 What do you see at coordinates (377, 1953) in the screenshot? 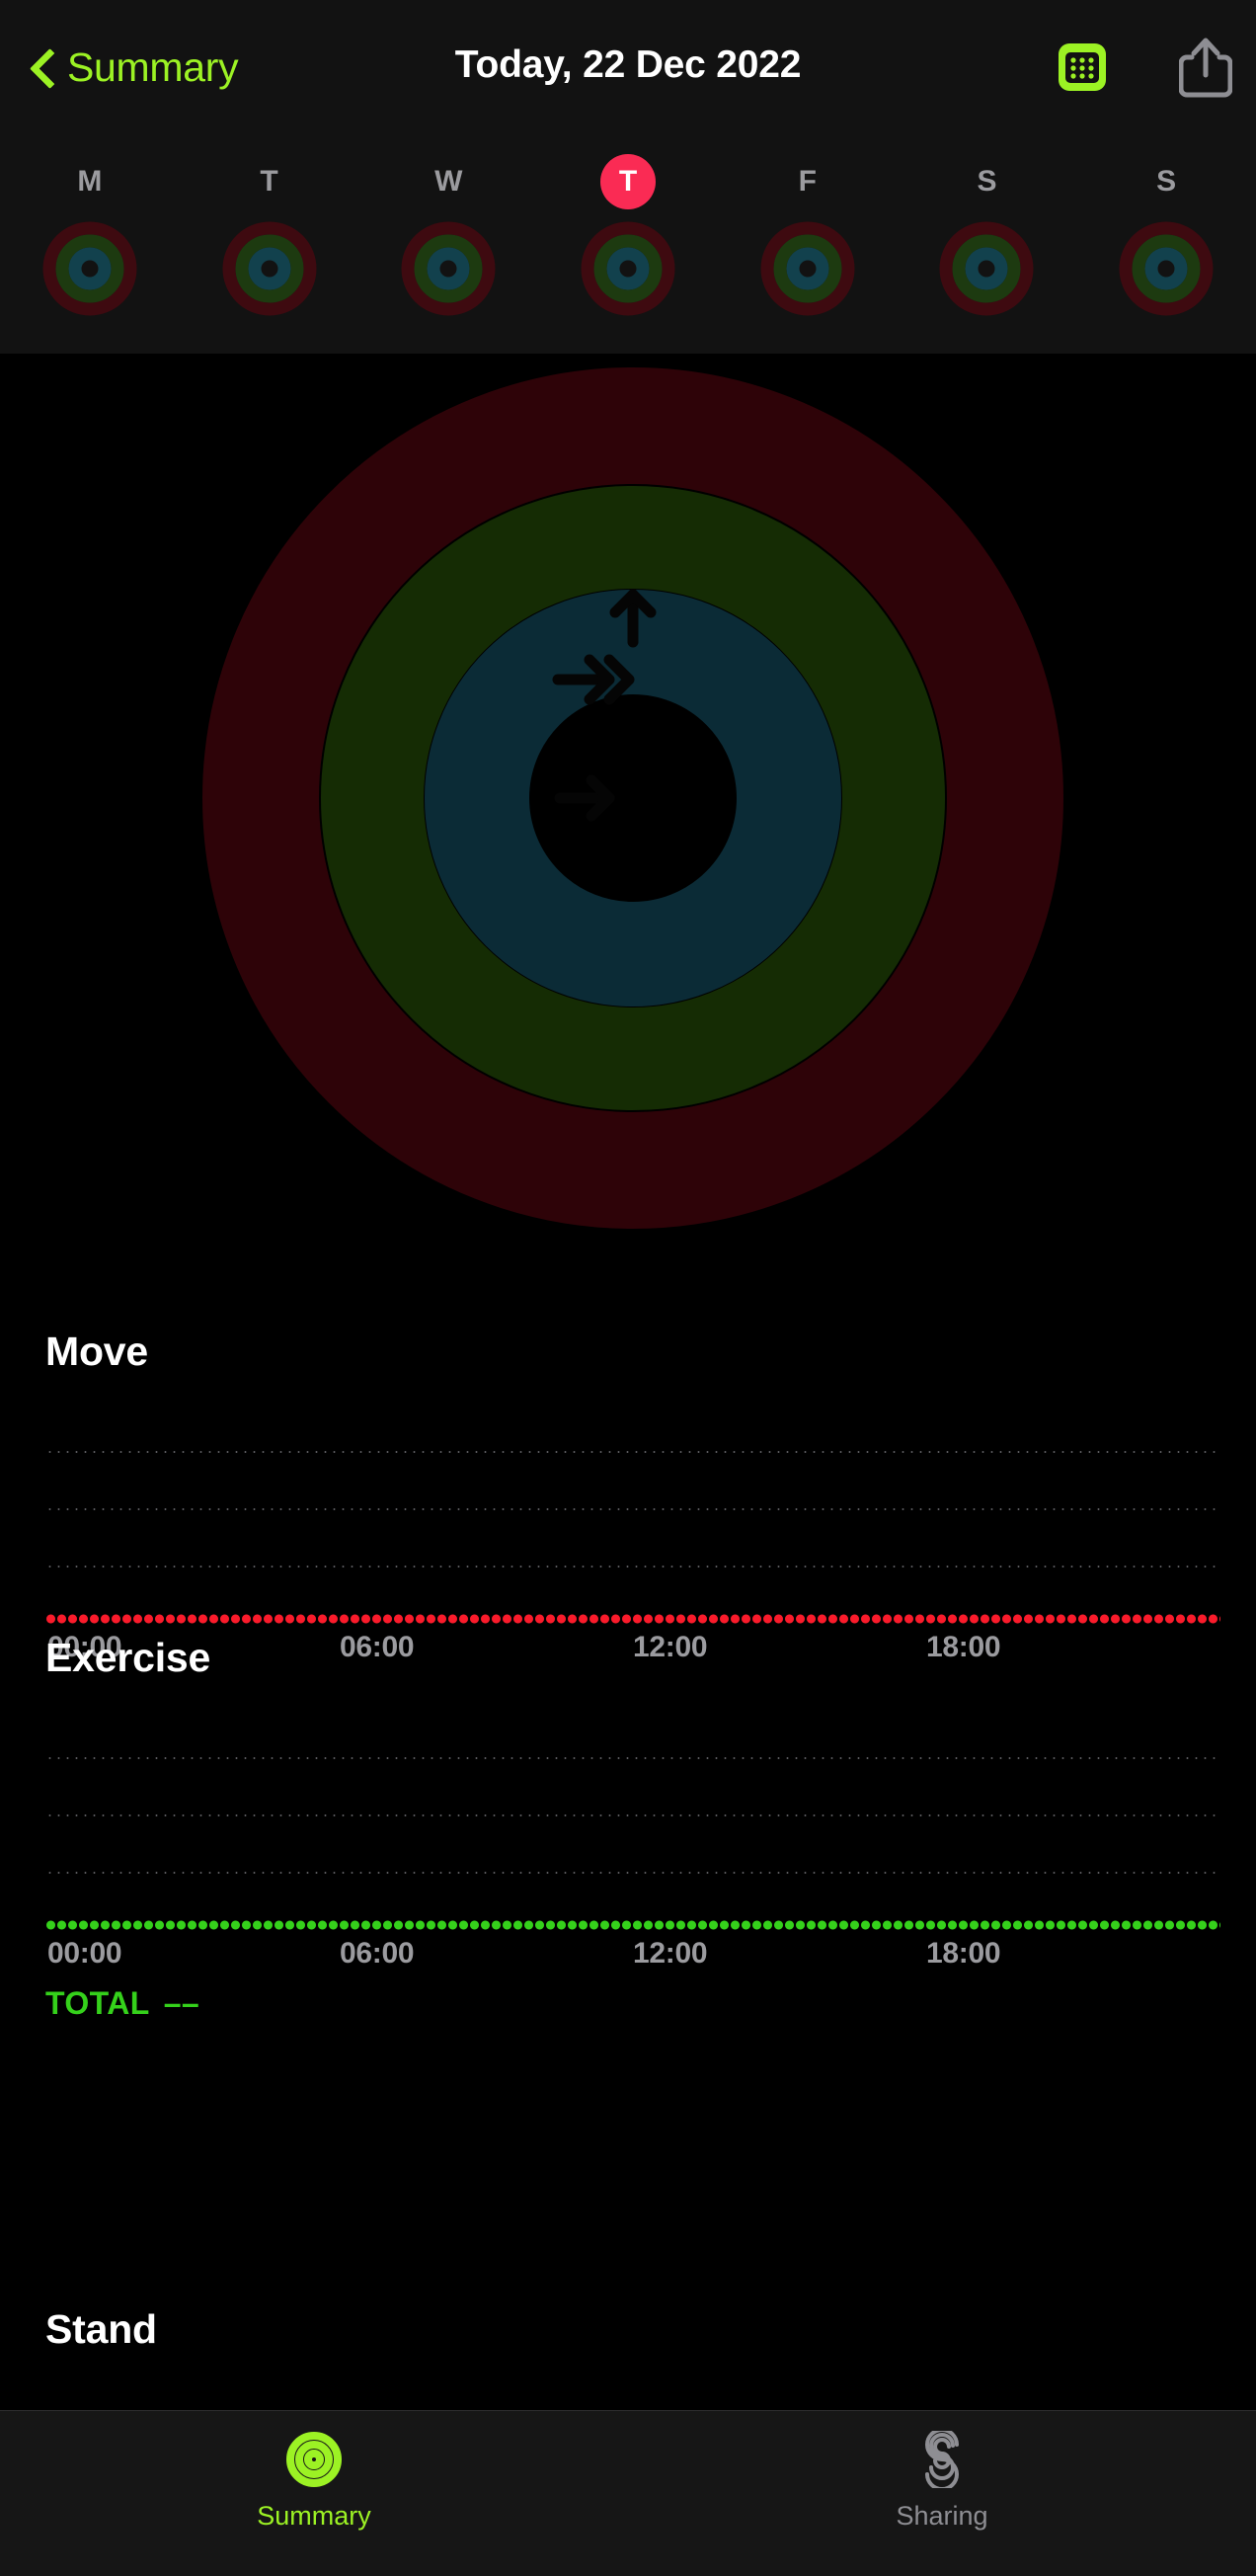
I see `axis-tick: 06:00` at bounding box center [377, 1953].